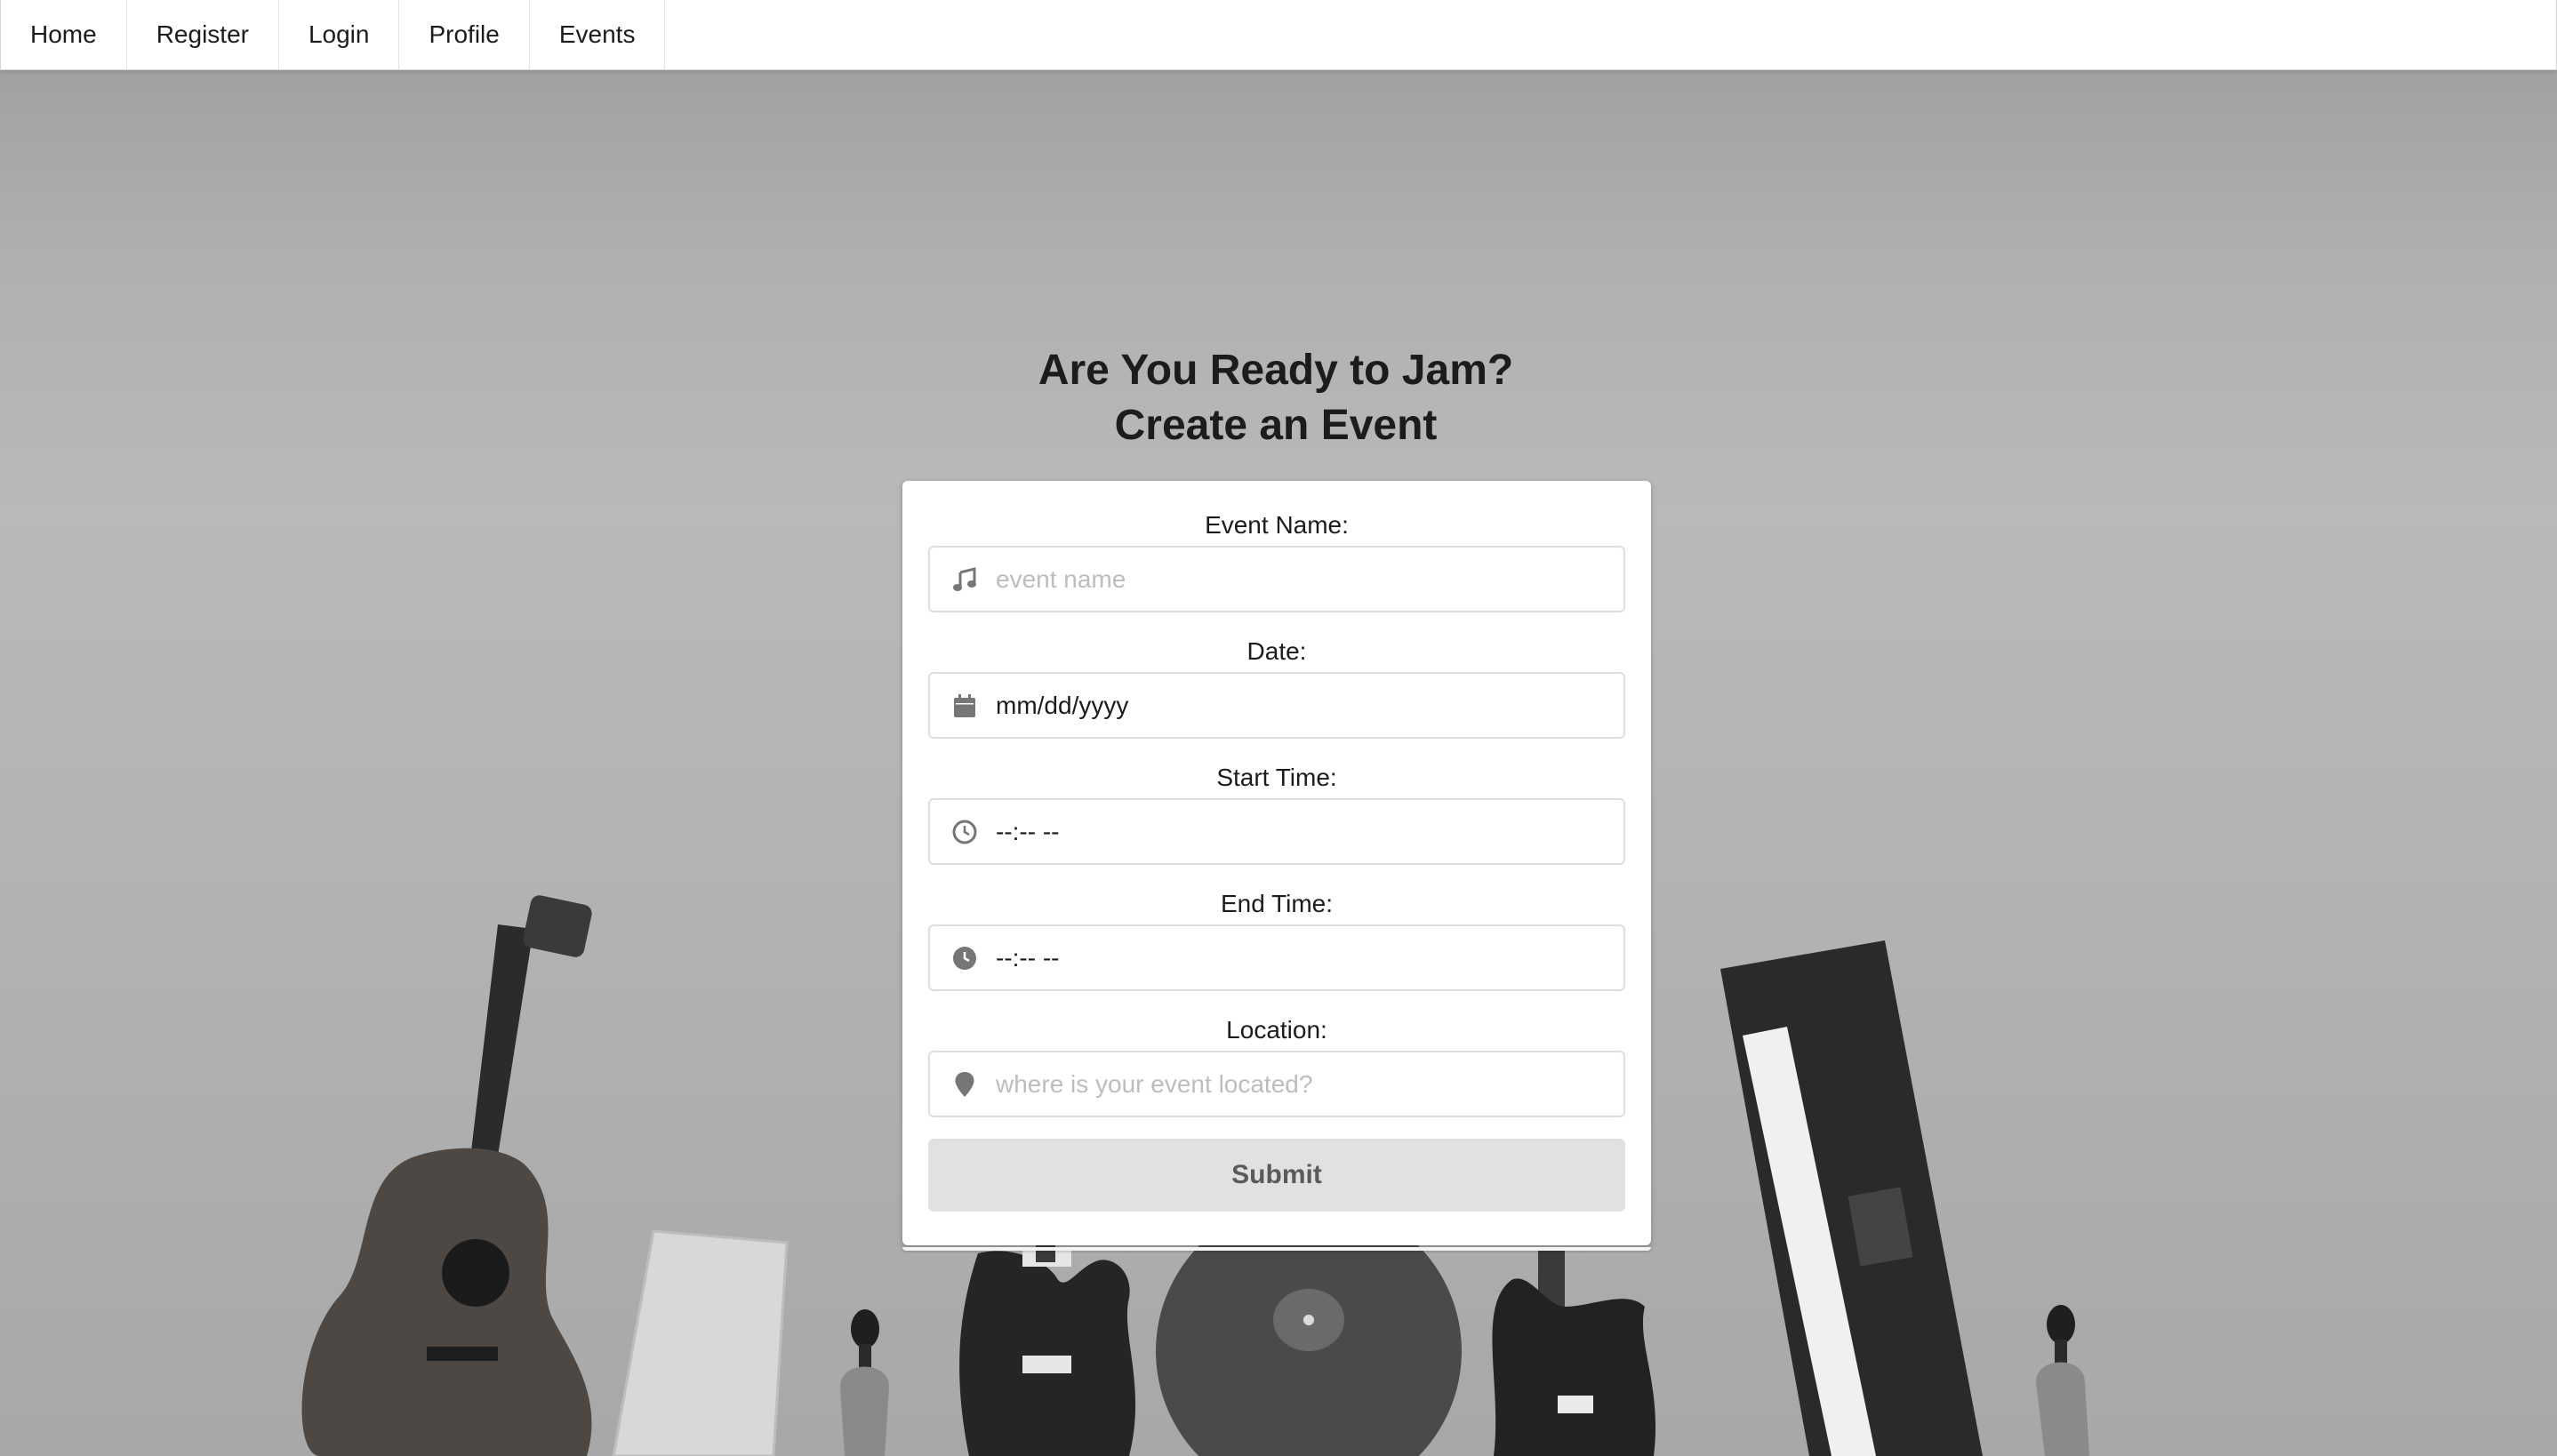 This screenshot has height=1456, width=2557. What do you see at coordinates (1298, 579) in the screenshot?
I see `event-name-input` at bounding box center [1298, 579].